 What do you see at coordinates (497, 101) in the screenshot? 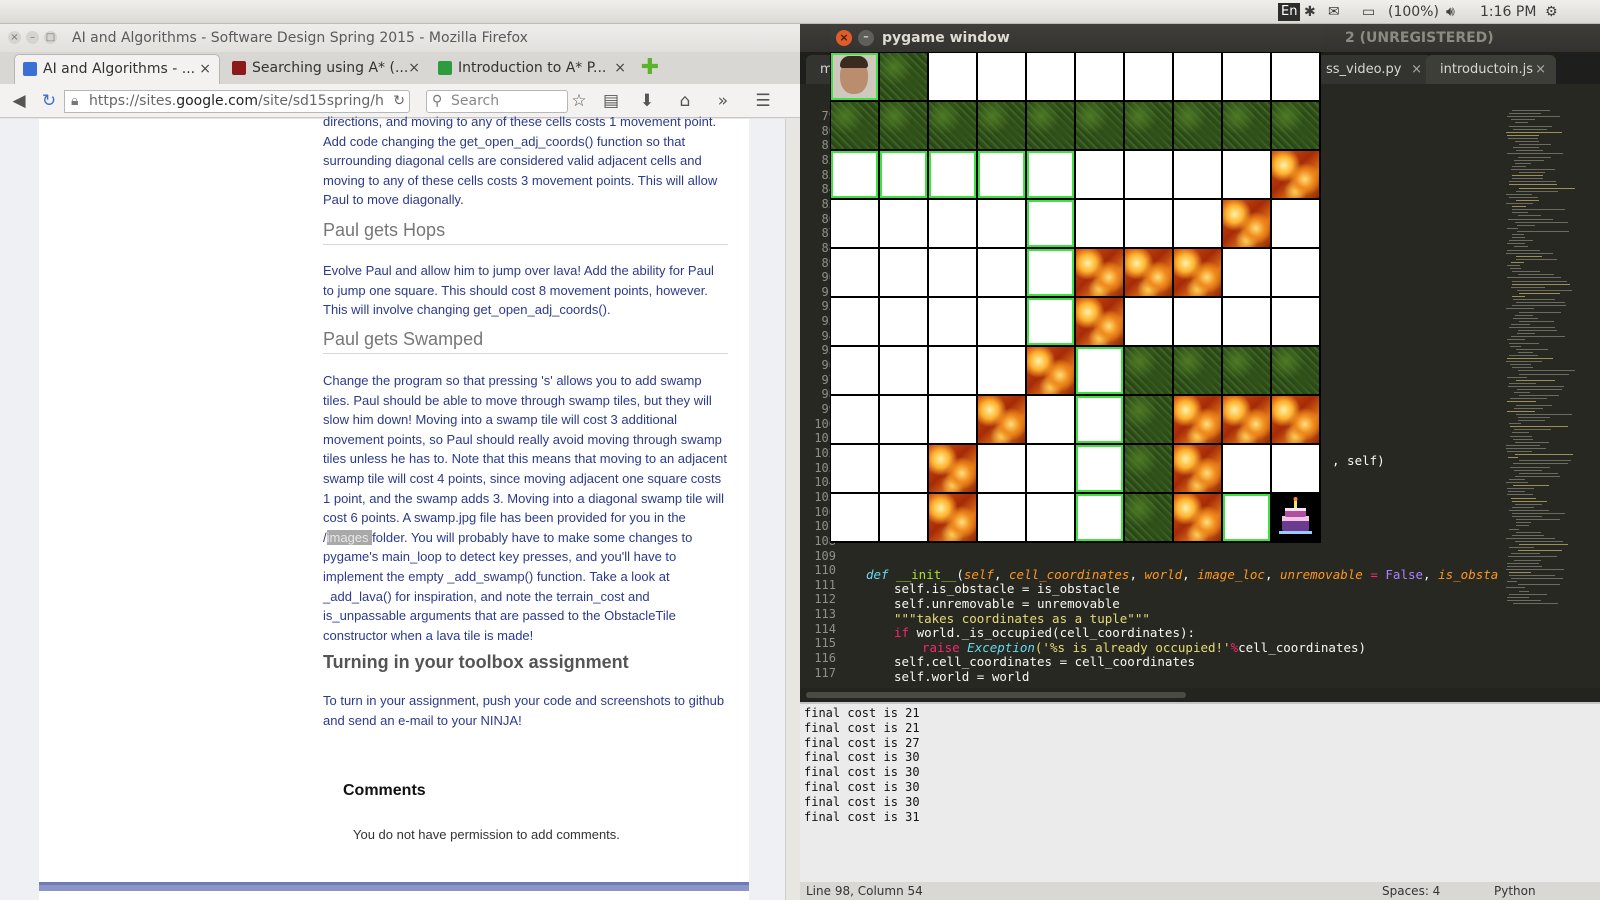
I see `search-input: ⚲ Search` at bounding box center [497, 101].